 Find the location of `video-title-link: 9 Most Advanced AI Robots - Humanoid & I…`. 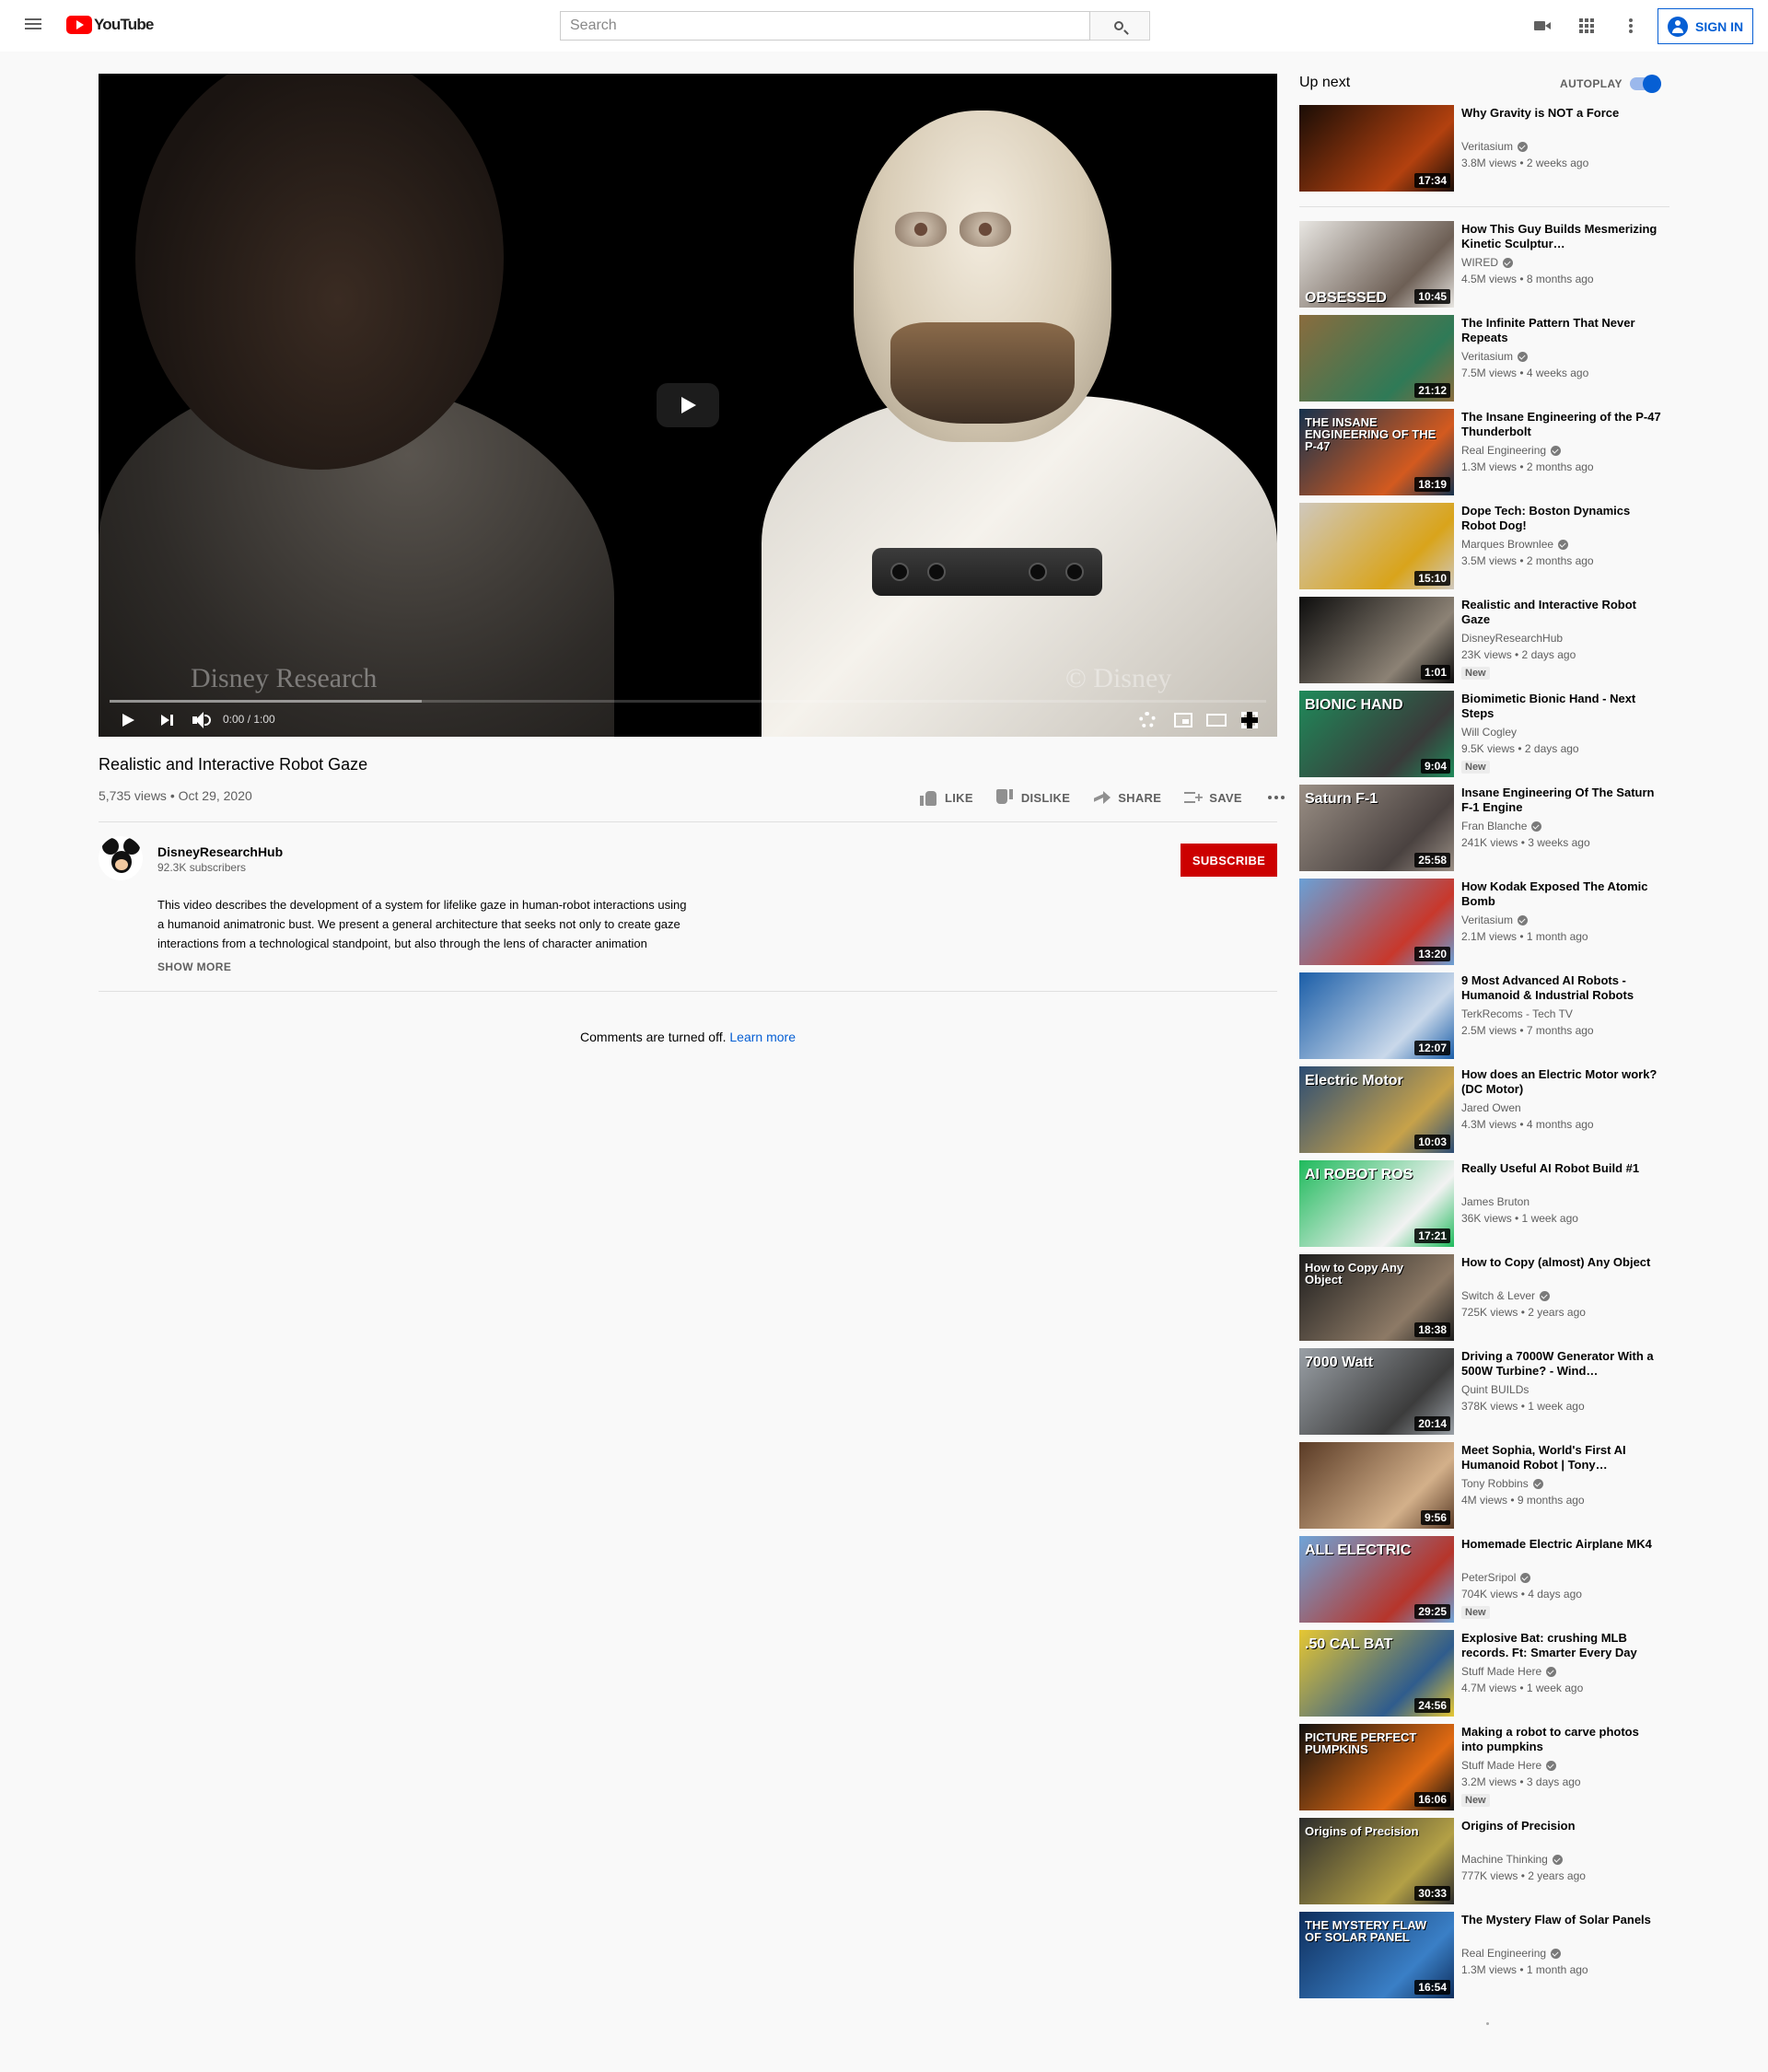

video-title-link: 9 Most Advanced AI Robots - Humanoid & I… is located at coordinates (1561, 988).